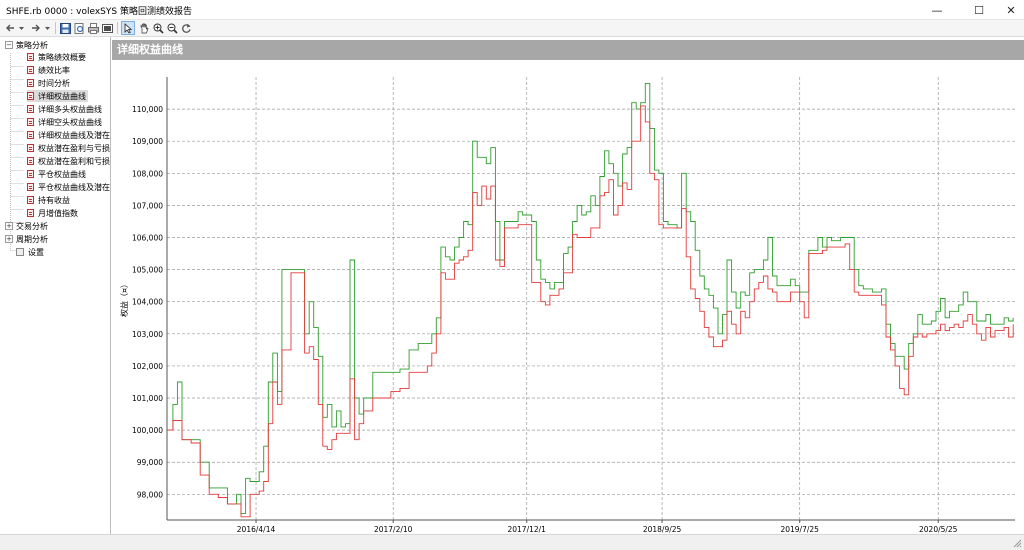 This screenshot has width=1024, height=550. I want to click on refresh-button, so click(186, 28).